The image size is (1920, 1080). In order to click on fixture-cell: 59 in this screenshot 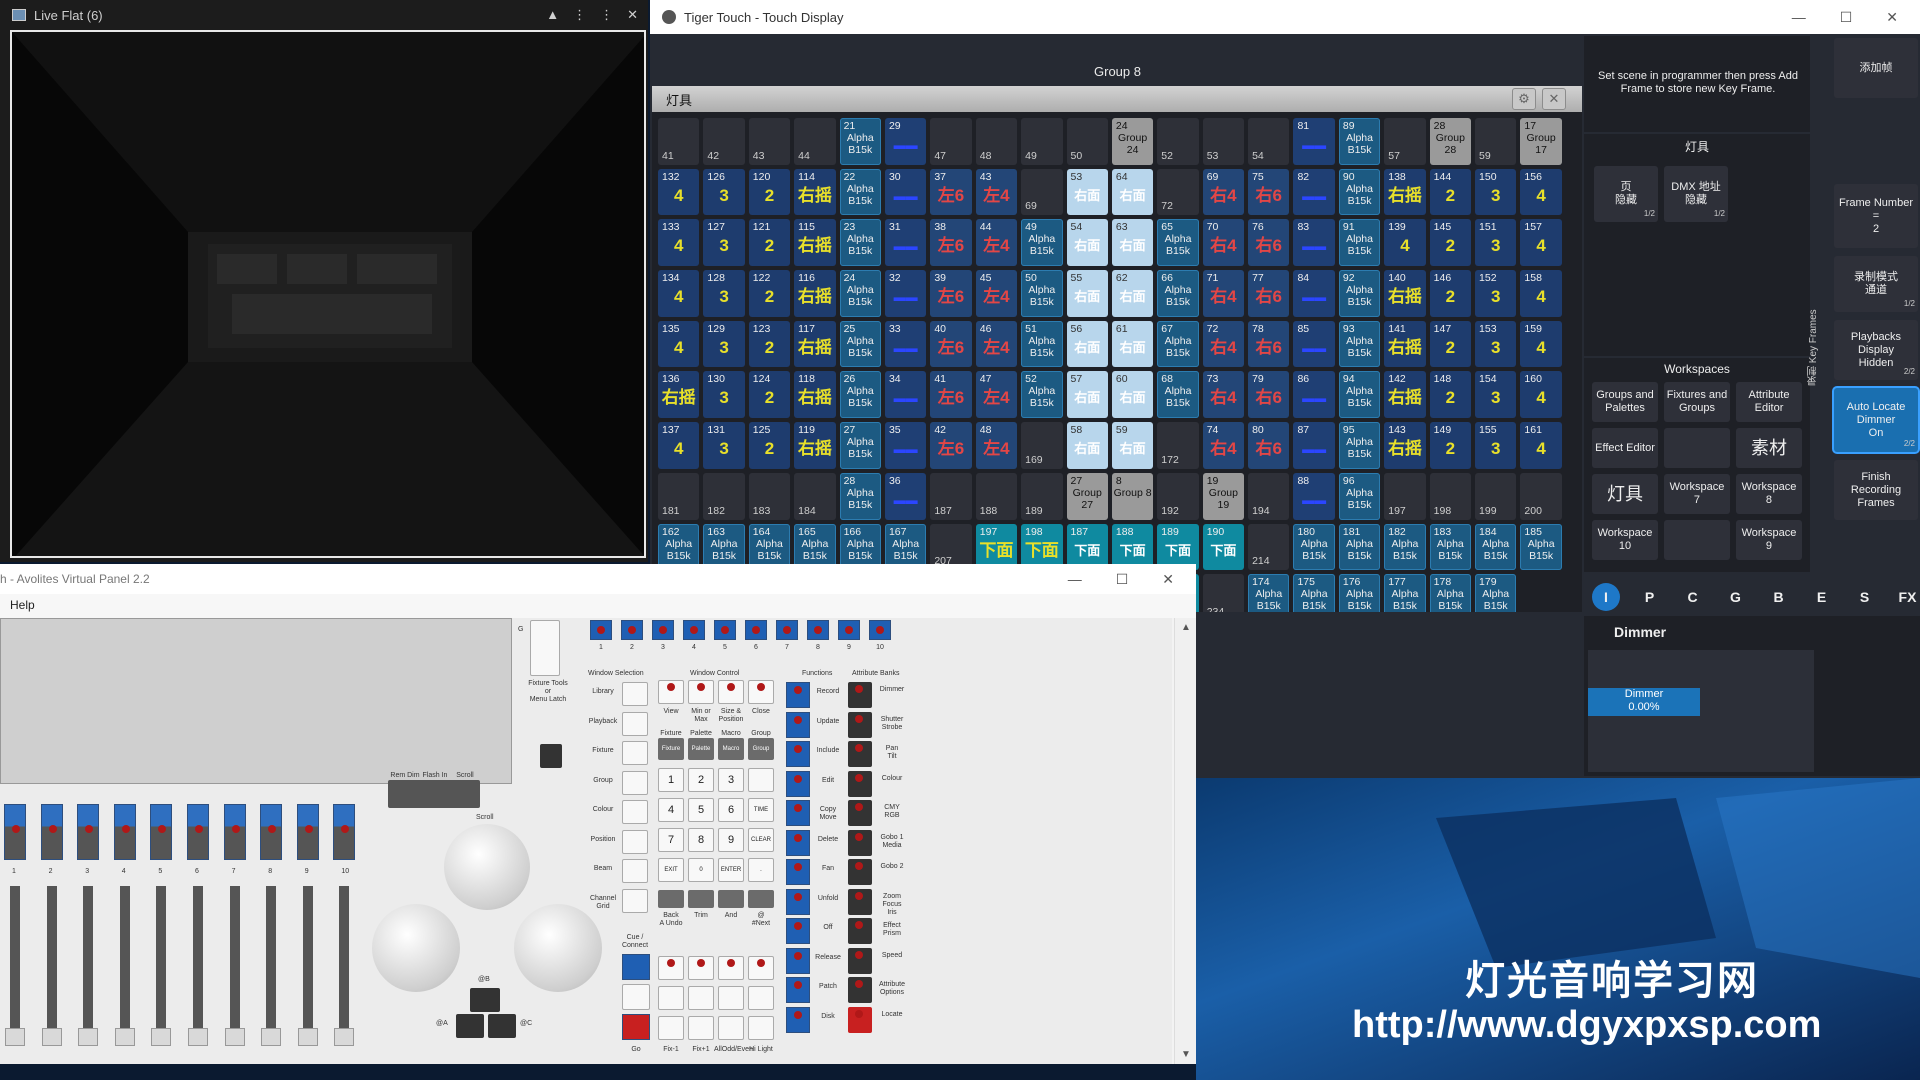, I will do `click(1496, 141)`.